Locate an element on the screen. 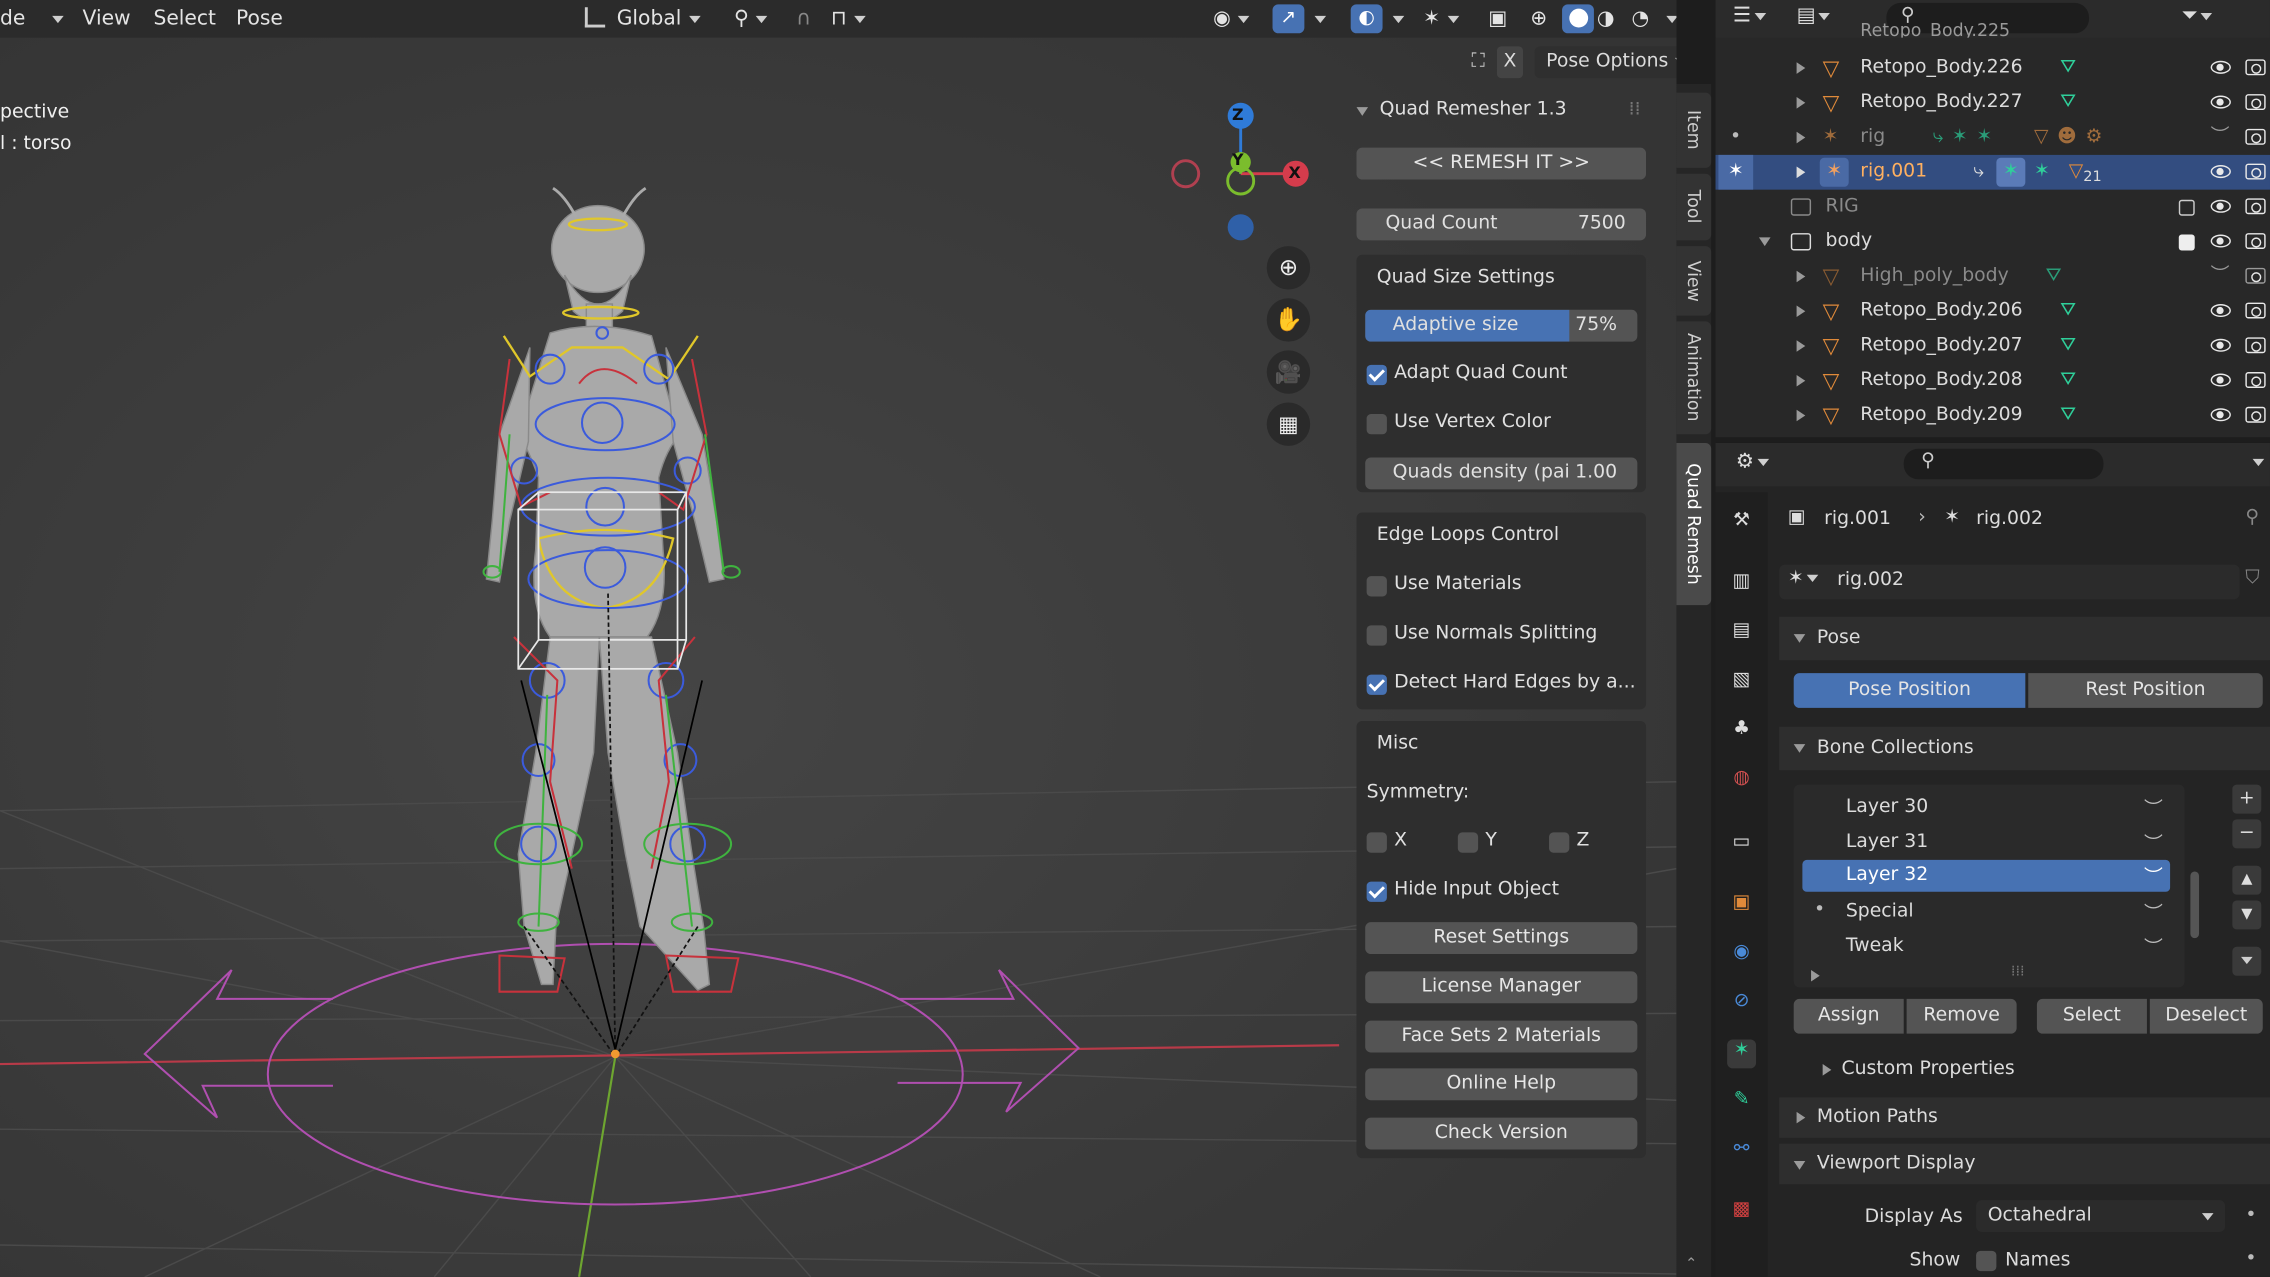  specials-menu-button is located at coordinates (2247, 961).